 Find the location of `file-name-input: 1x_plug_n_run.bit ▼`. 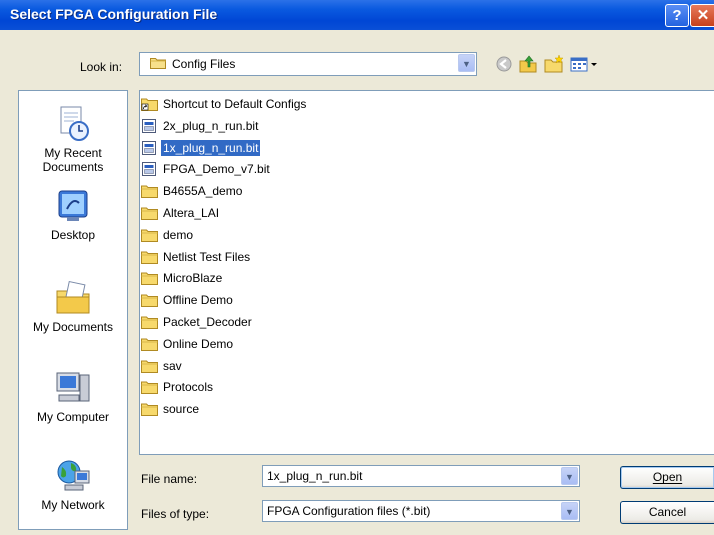

file-name-input: 1x_plug_n_run.bit ▼ is located at coordinates (421, 476).